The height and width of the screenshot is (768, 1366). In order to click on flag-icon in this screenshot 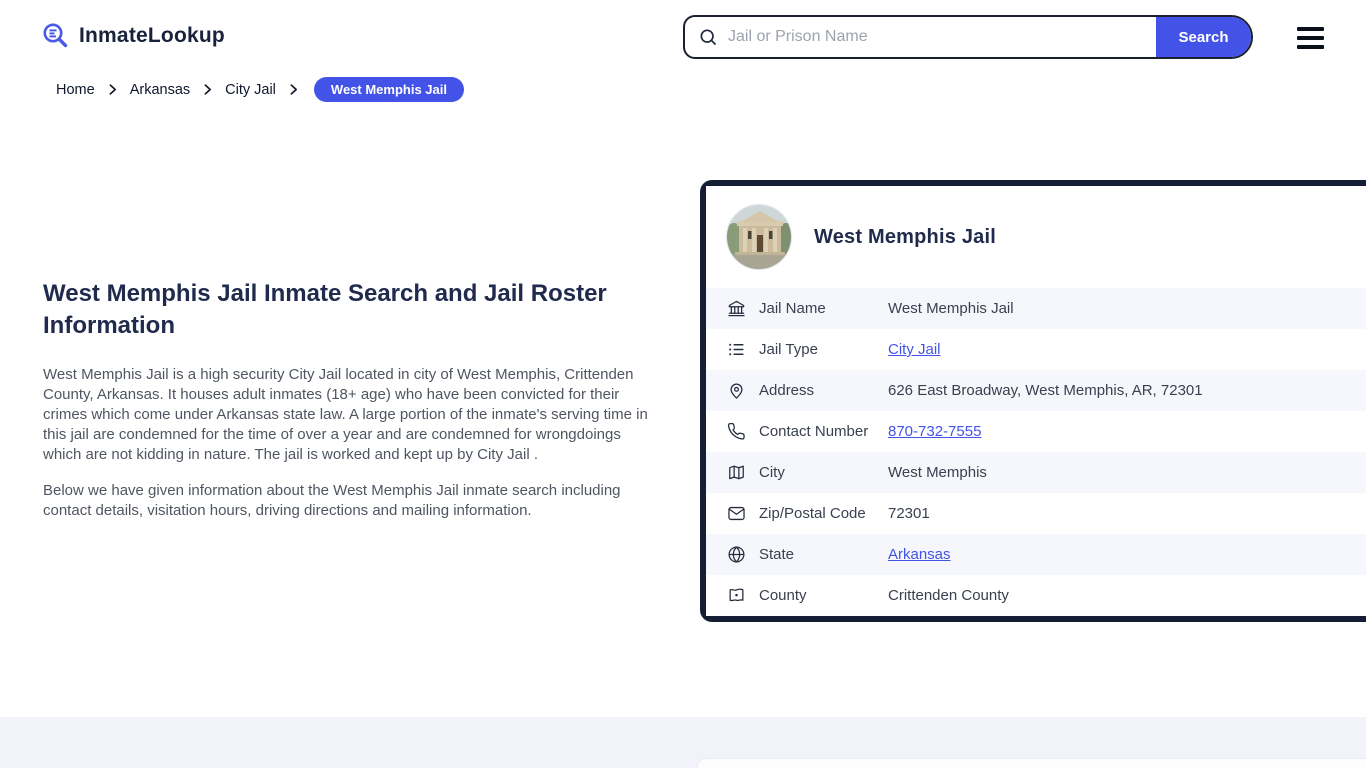, I will do `click(736, 595)`.